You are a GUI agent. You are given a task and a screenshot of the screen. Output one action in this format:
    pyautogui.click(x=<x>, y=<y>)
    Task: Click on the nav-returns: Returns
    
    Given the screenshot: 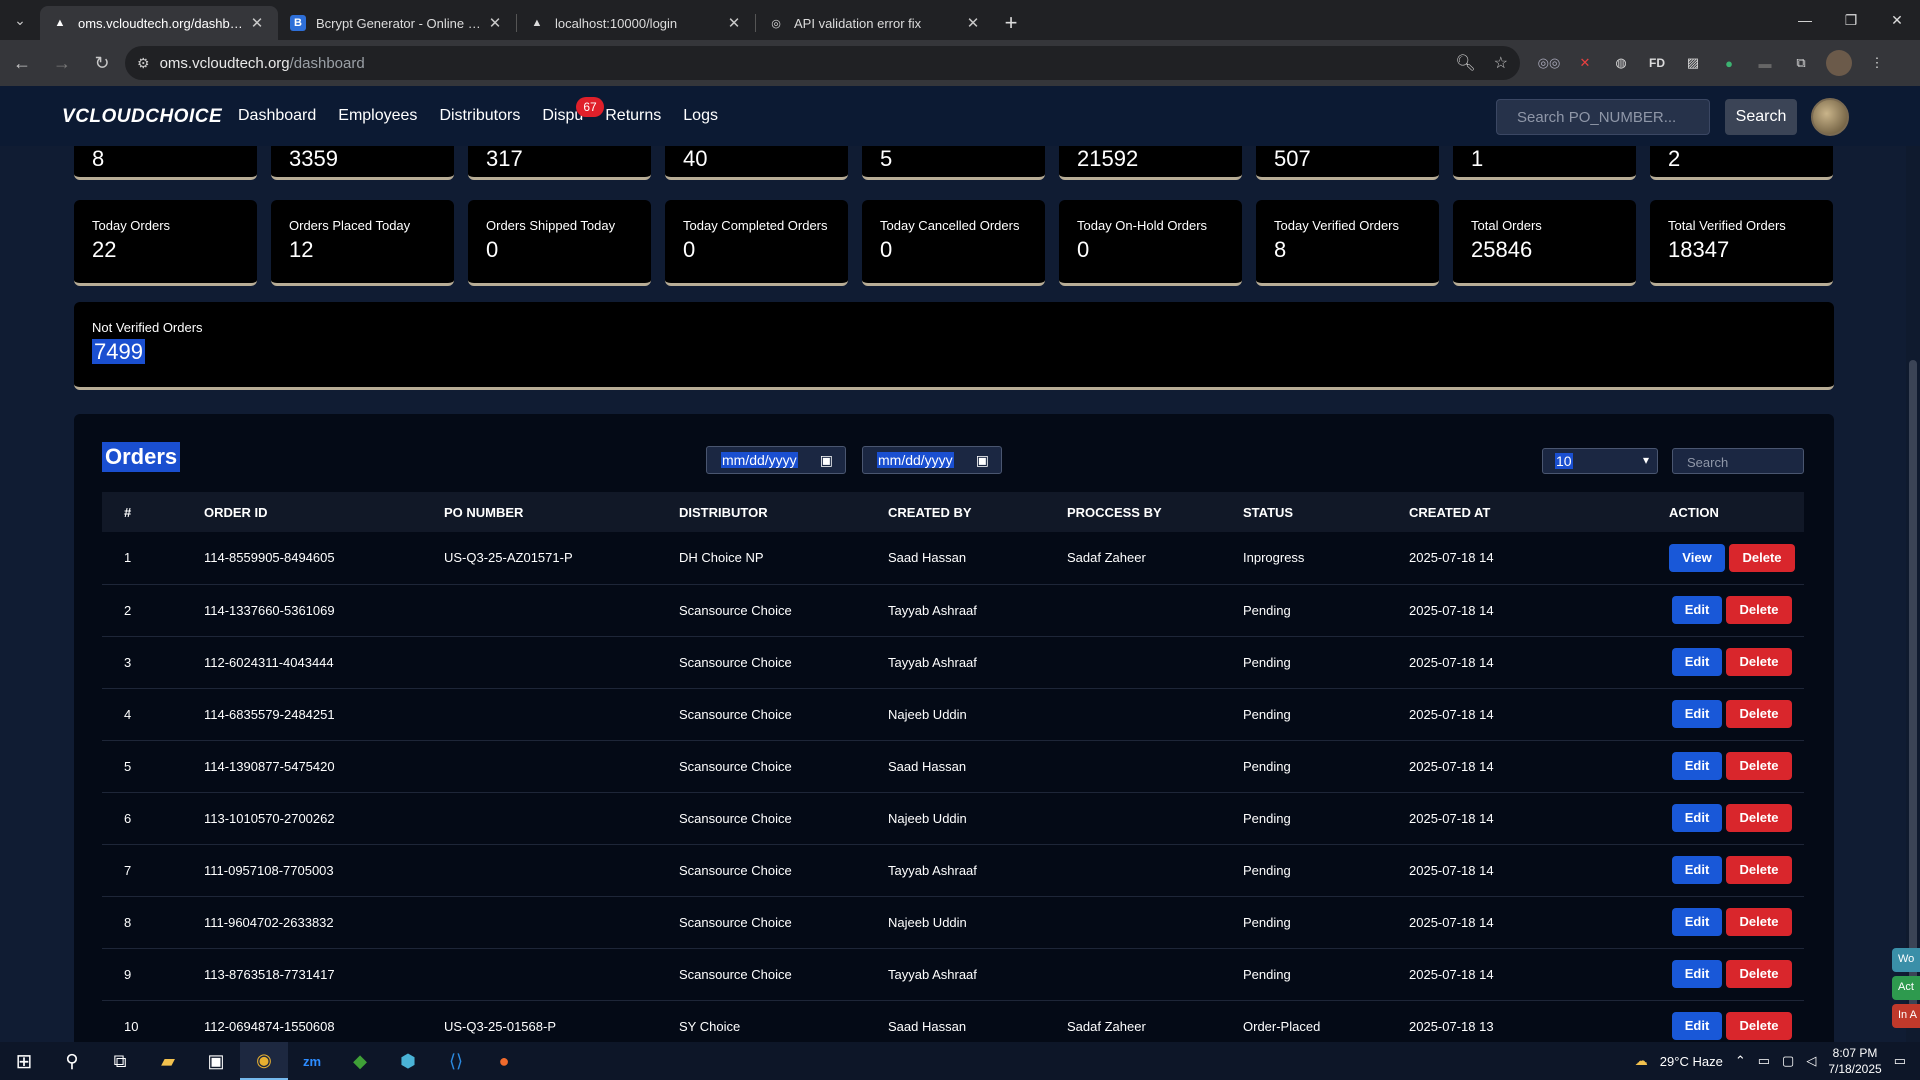 What is the action you would take?
    pyautogui.click(x=633, y=116)
    